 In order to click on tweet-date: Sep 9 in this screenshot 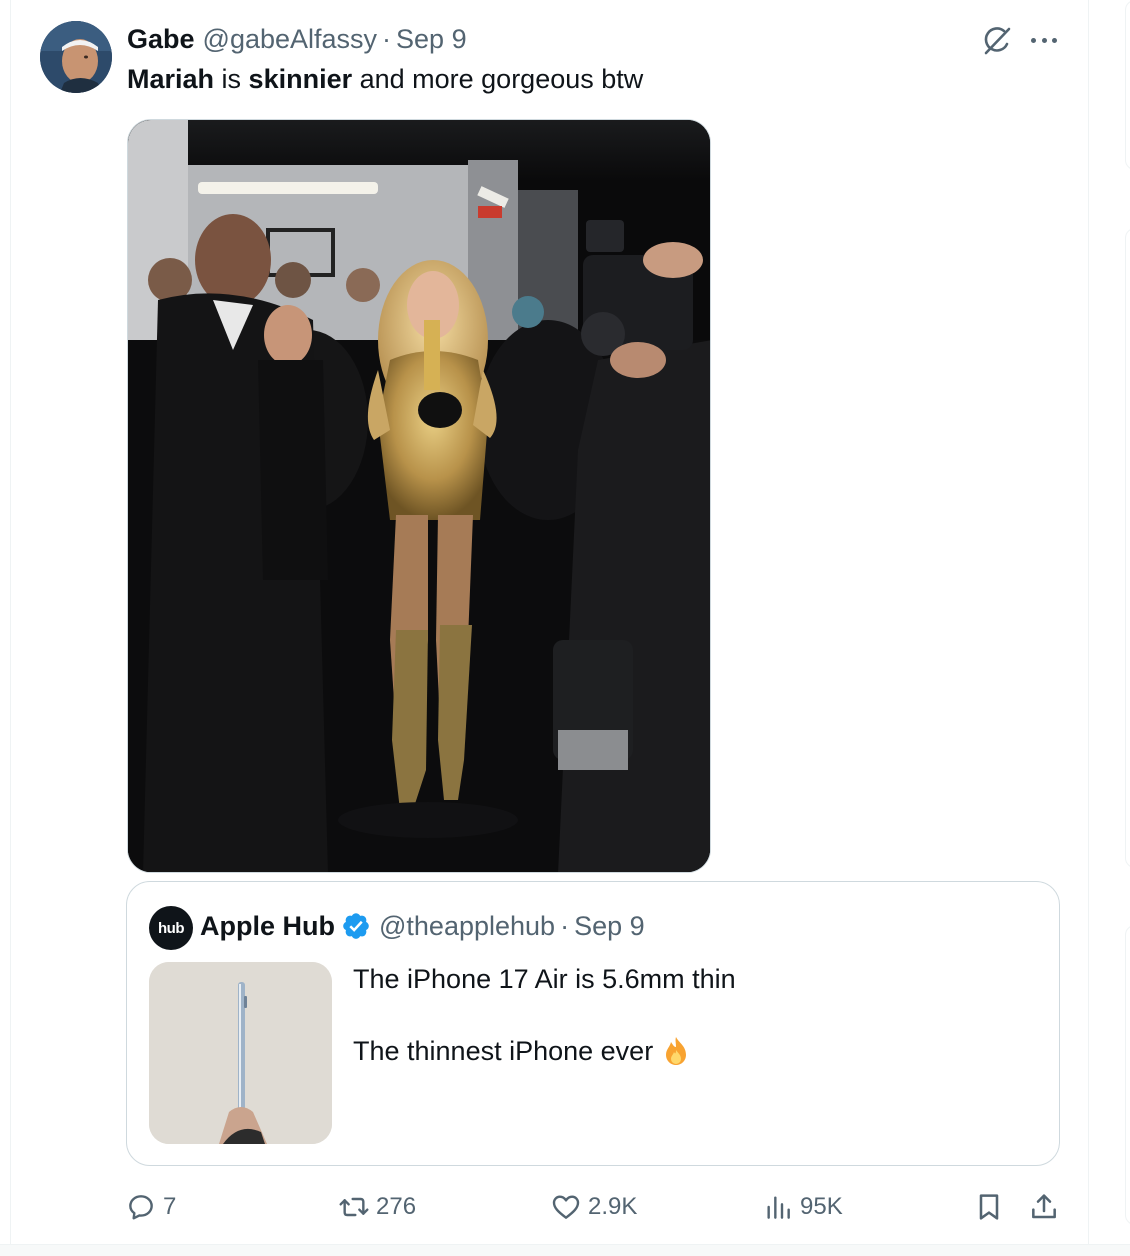, I will do `click(431, 39)`.